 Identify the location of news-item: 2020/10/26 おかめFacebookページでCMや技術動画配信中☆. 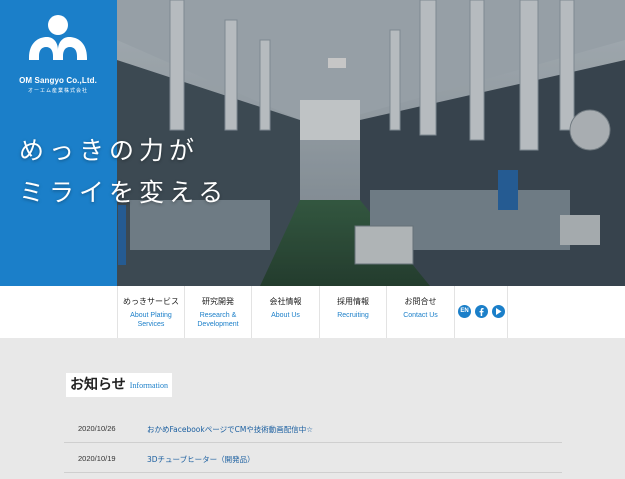
(313, 428).